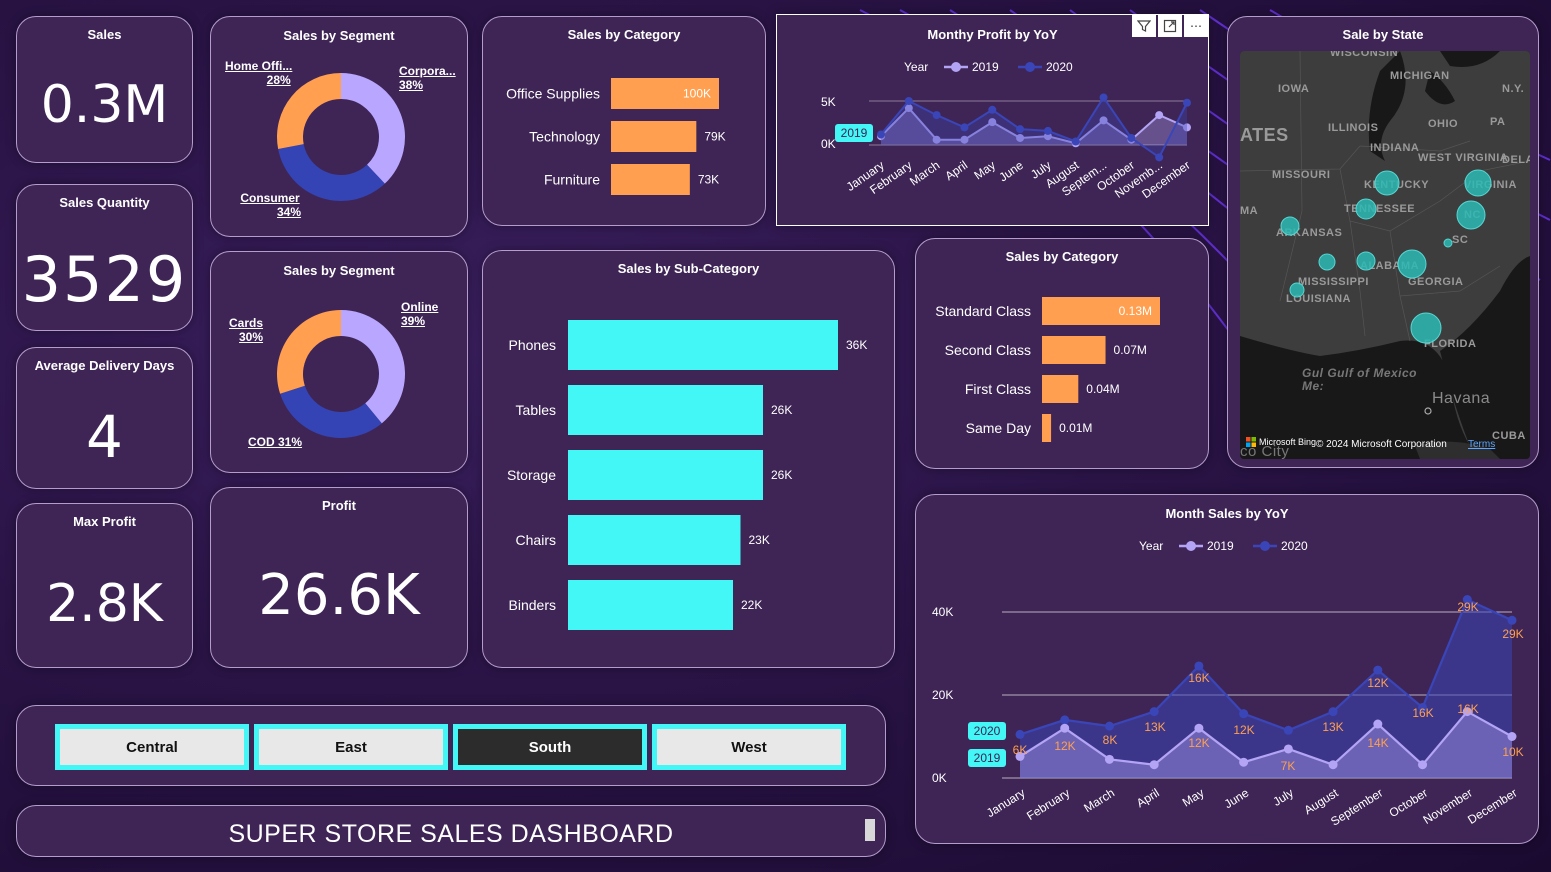  I want to click on x-tick-label: June, so click(1237, 799).